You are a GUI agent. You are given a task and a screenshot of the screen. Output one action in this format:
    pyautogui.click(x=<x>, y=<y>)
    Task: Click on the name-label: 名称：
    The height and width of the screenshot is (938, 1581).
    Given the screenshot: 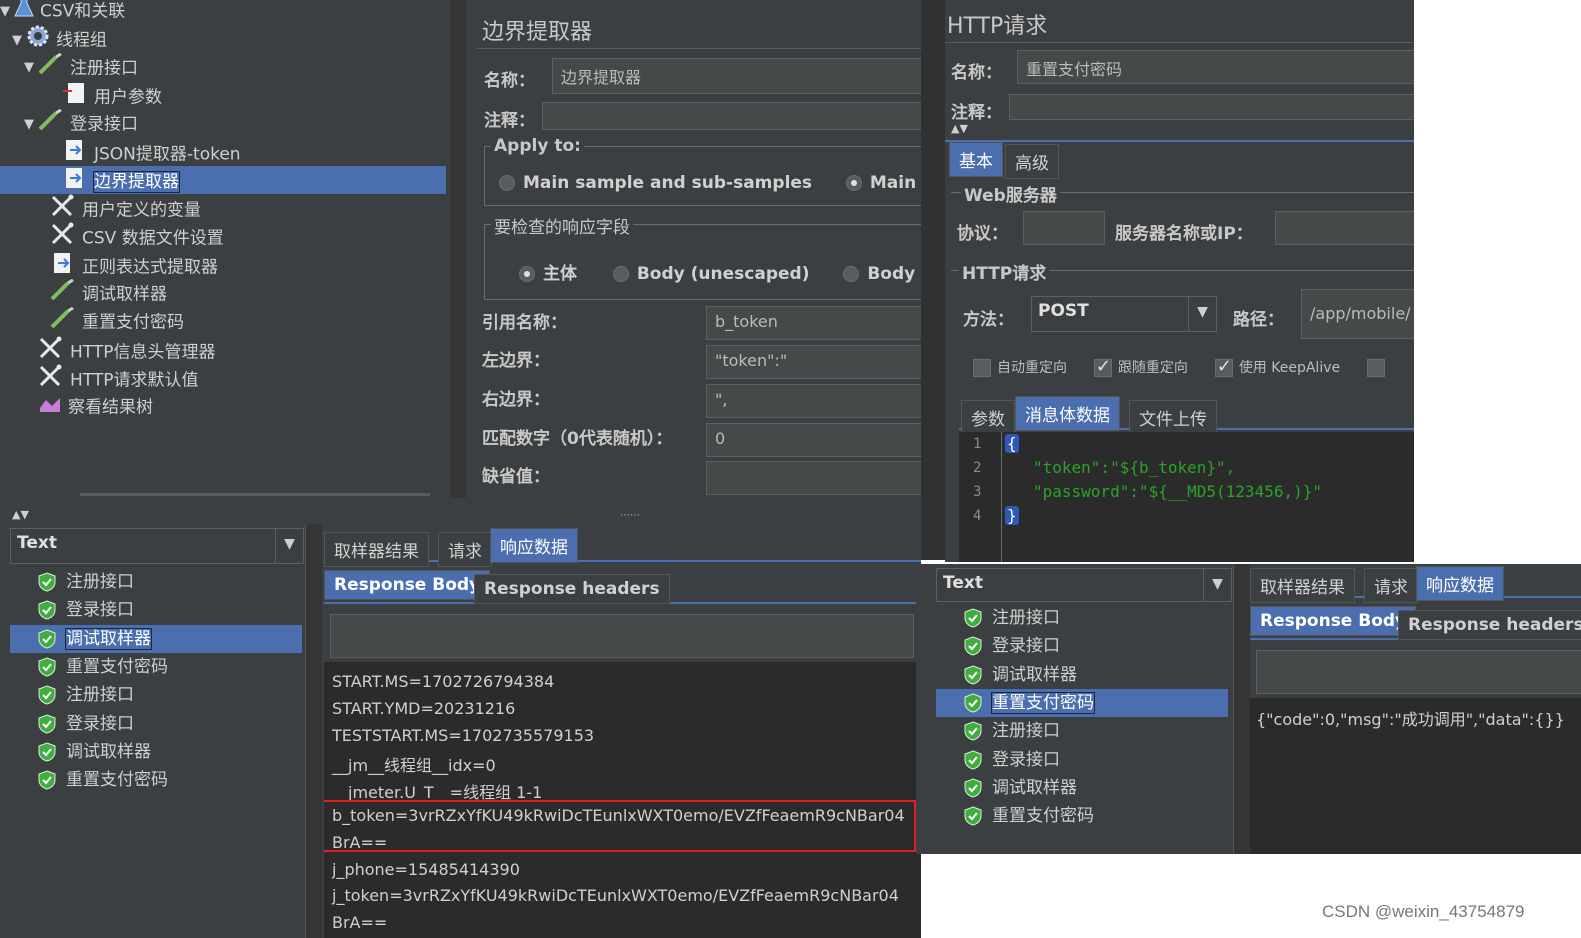 What is the action you would take?
    pyautogui.click(x=509, y=81)
    